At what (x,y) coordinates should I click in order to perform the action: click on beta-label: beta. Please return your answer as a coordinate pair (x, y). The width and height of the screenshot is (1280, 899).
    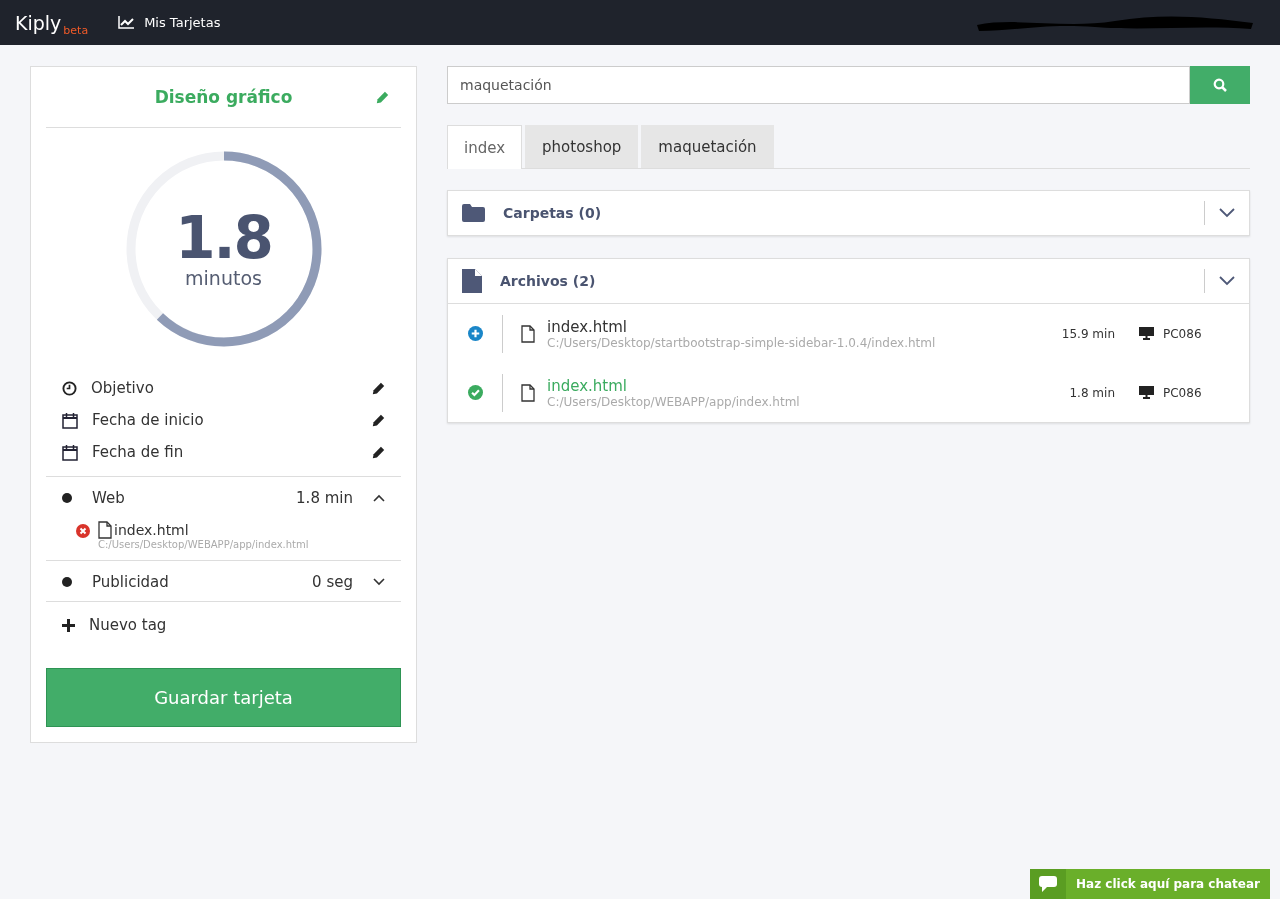
    Looking at the image, I should click on (76, 30).